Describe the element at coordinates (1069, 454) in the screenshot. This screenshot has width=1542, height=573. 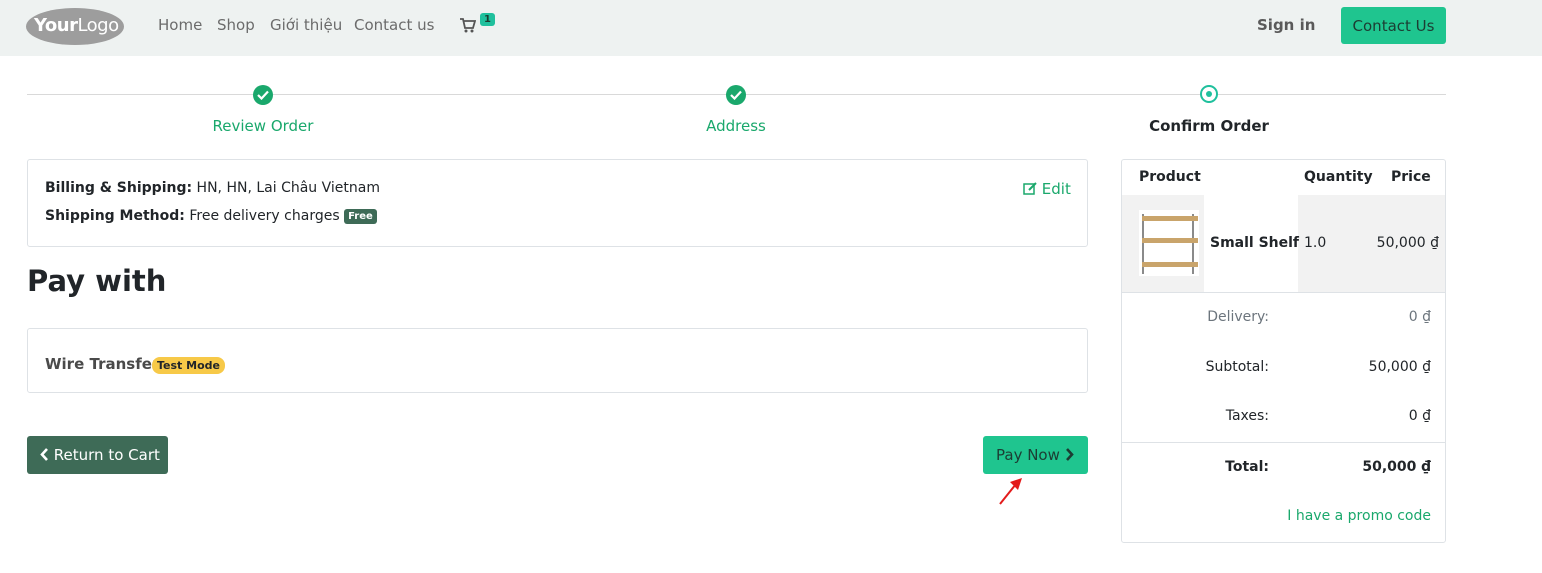
I see `chevron-right-icon` at that location.